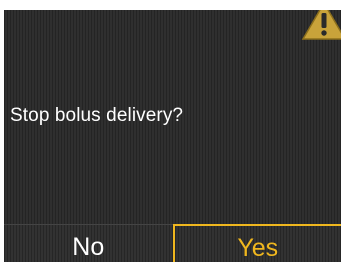  Describe the element at coordinates (321, 25) in the screenshot. I see `warning-icon` at that location.